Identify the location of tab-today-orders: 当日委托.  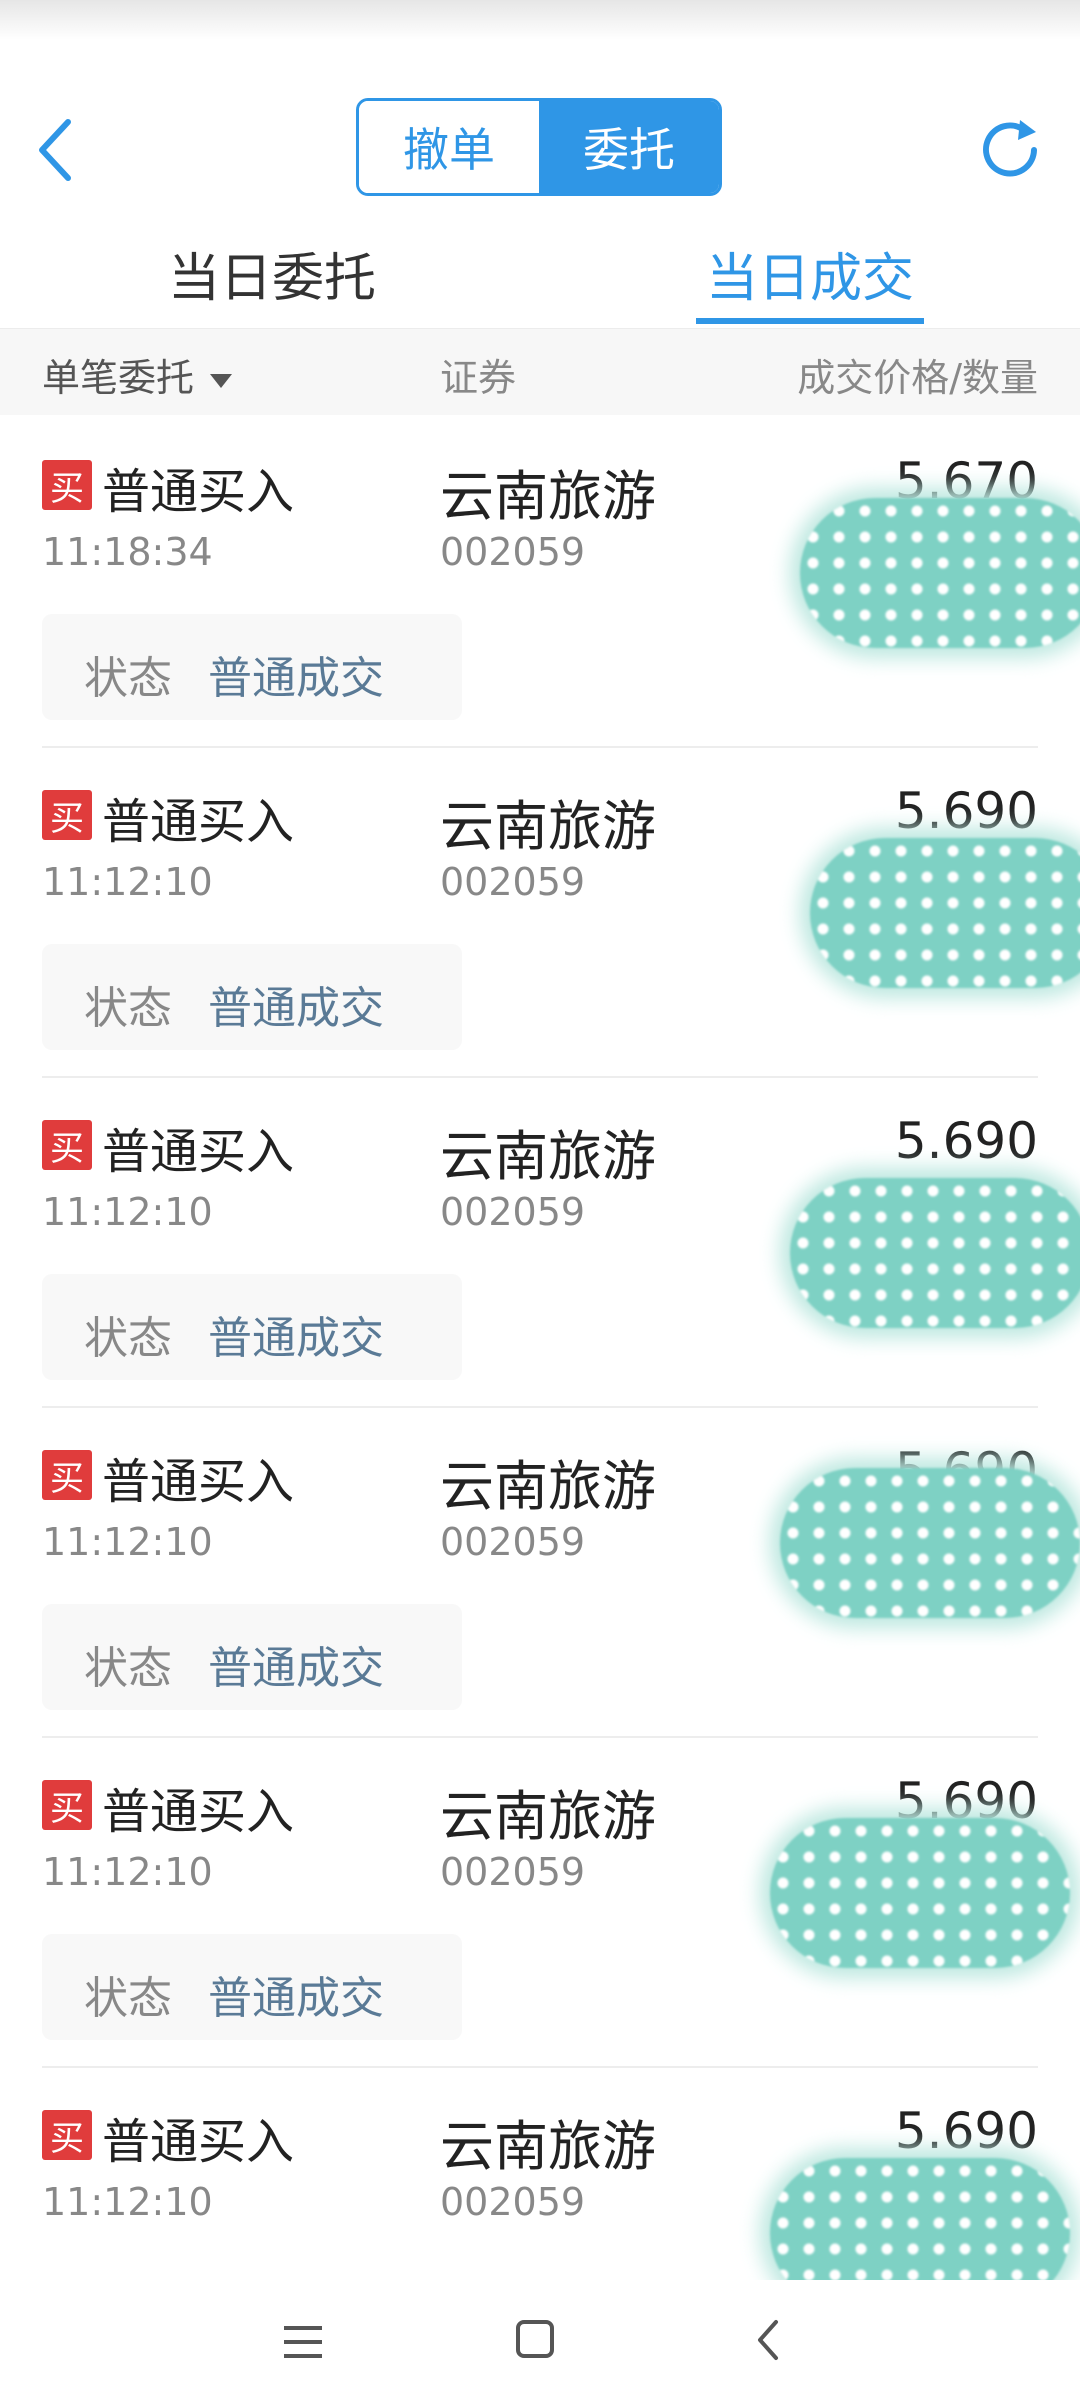
(272, 273).